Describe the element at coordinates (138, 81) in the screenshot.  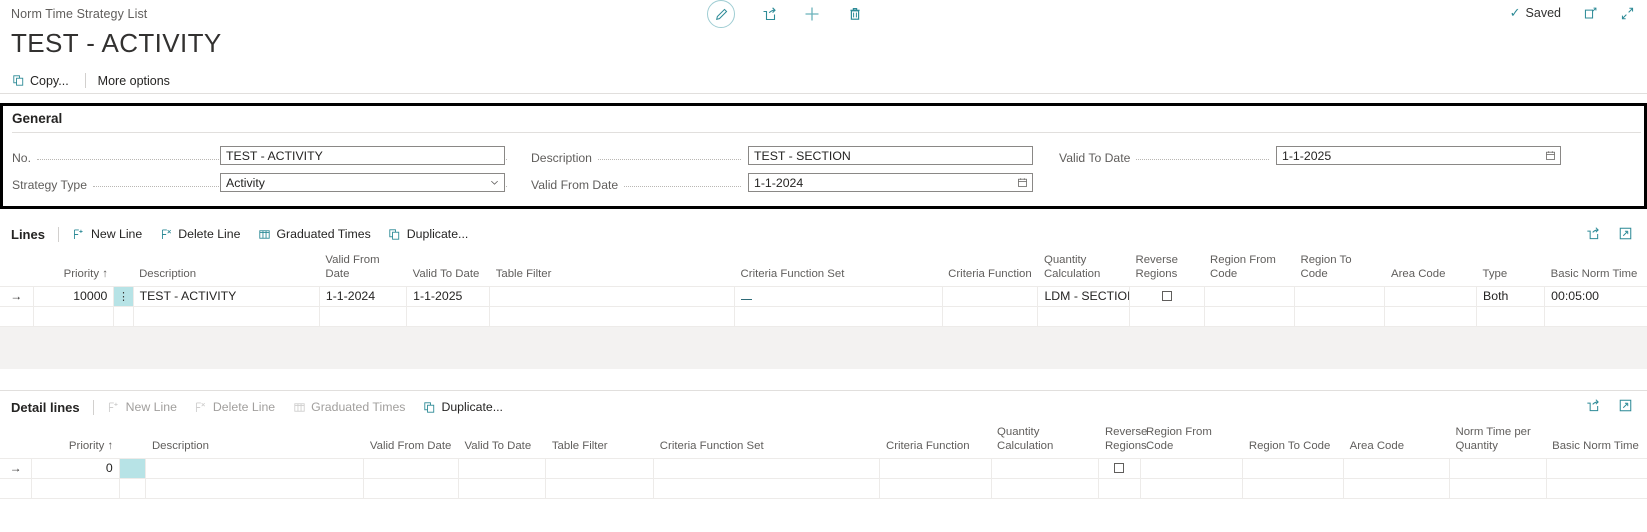
I see `more-options-button: More options` at that location.